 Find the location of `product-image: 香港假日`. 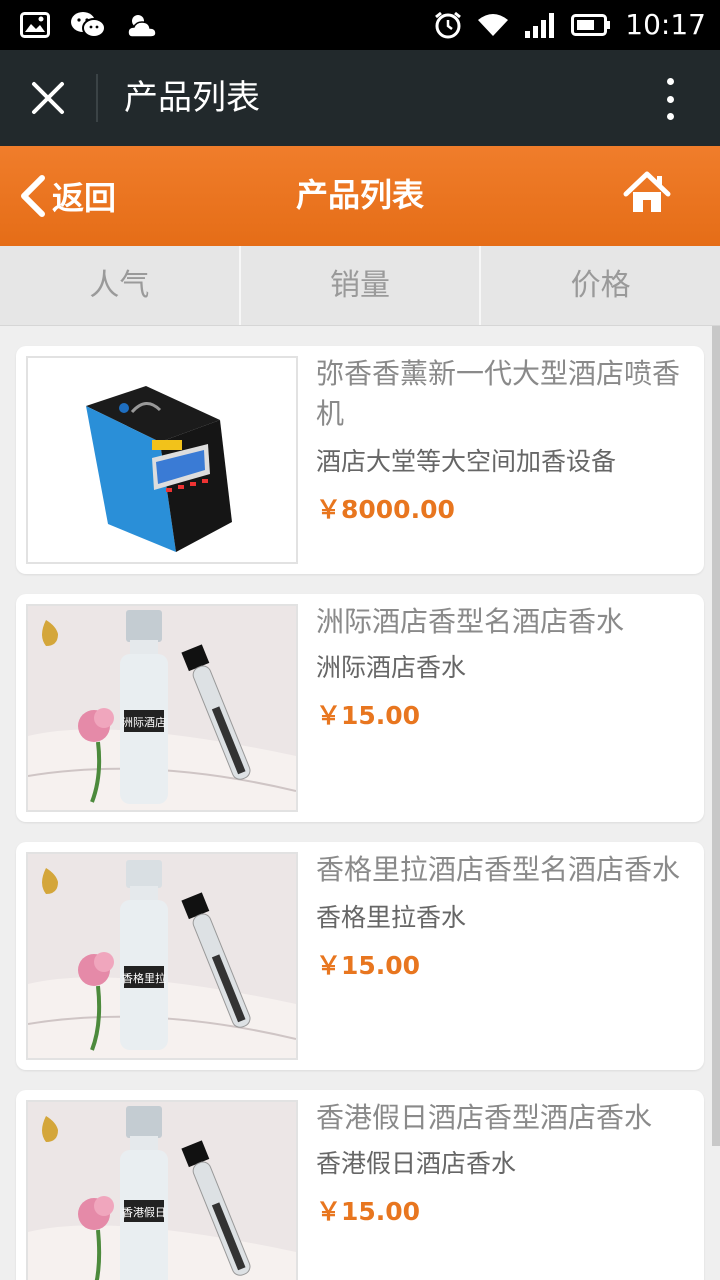

product-image: 香港假日 is located at coordinates (162, 1190).